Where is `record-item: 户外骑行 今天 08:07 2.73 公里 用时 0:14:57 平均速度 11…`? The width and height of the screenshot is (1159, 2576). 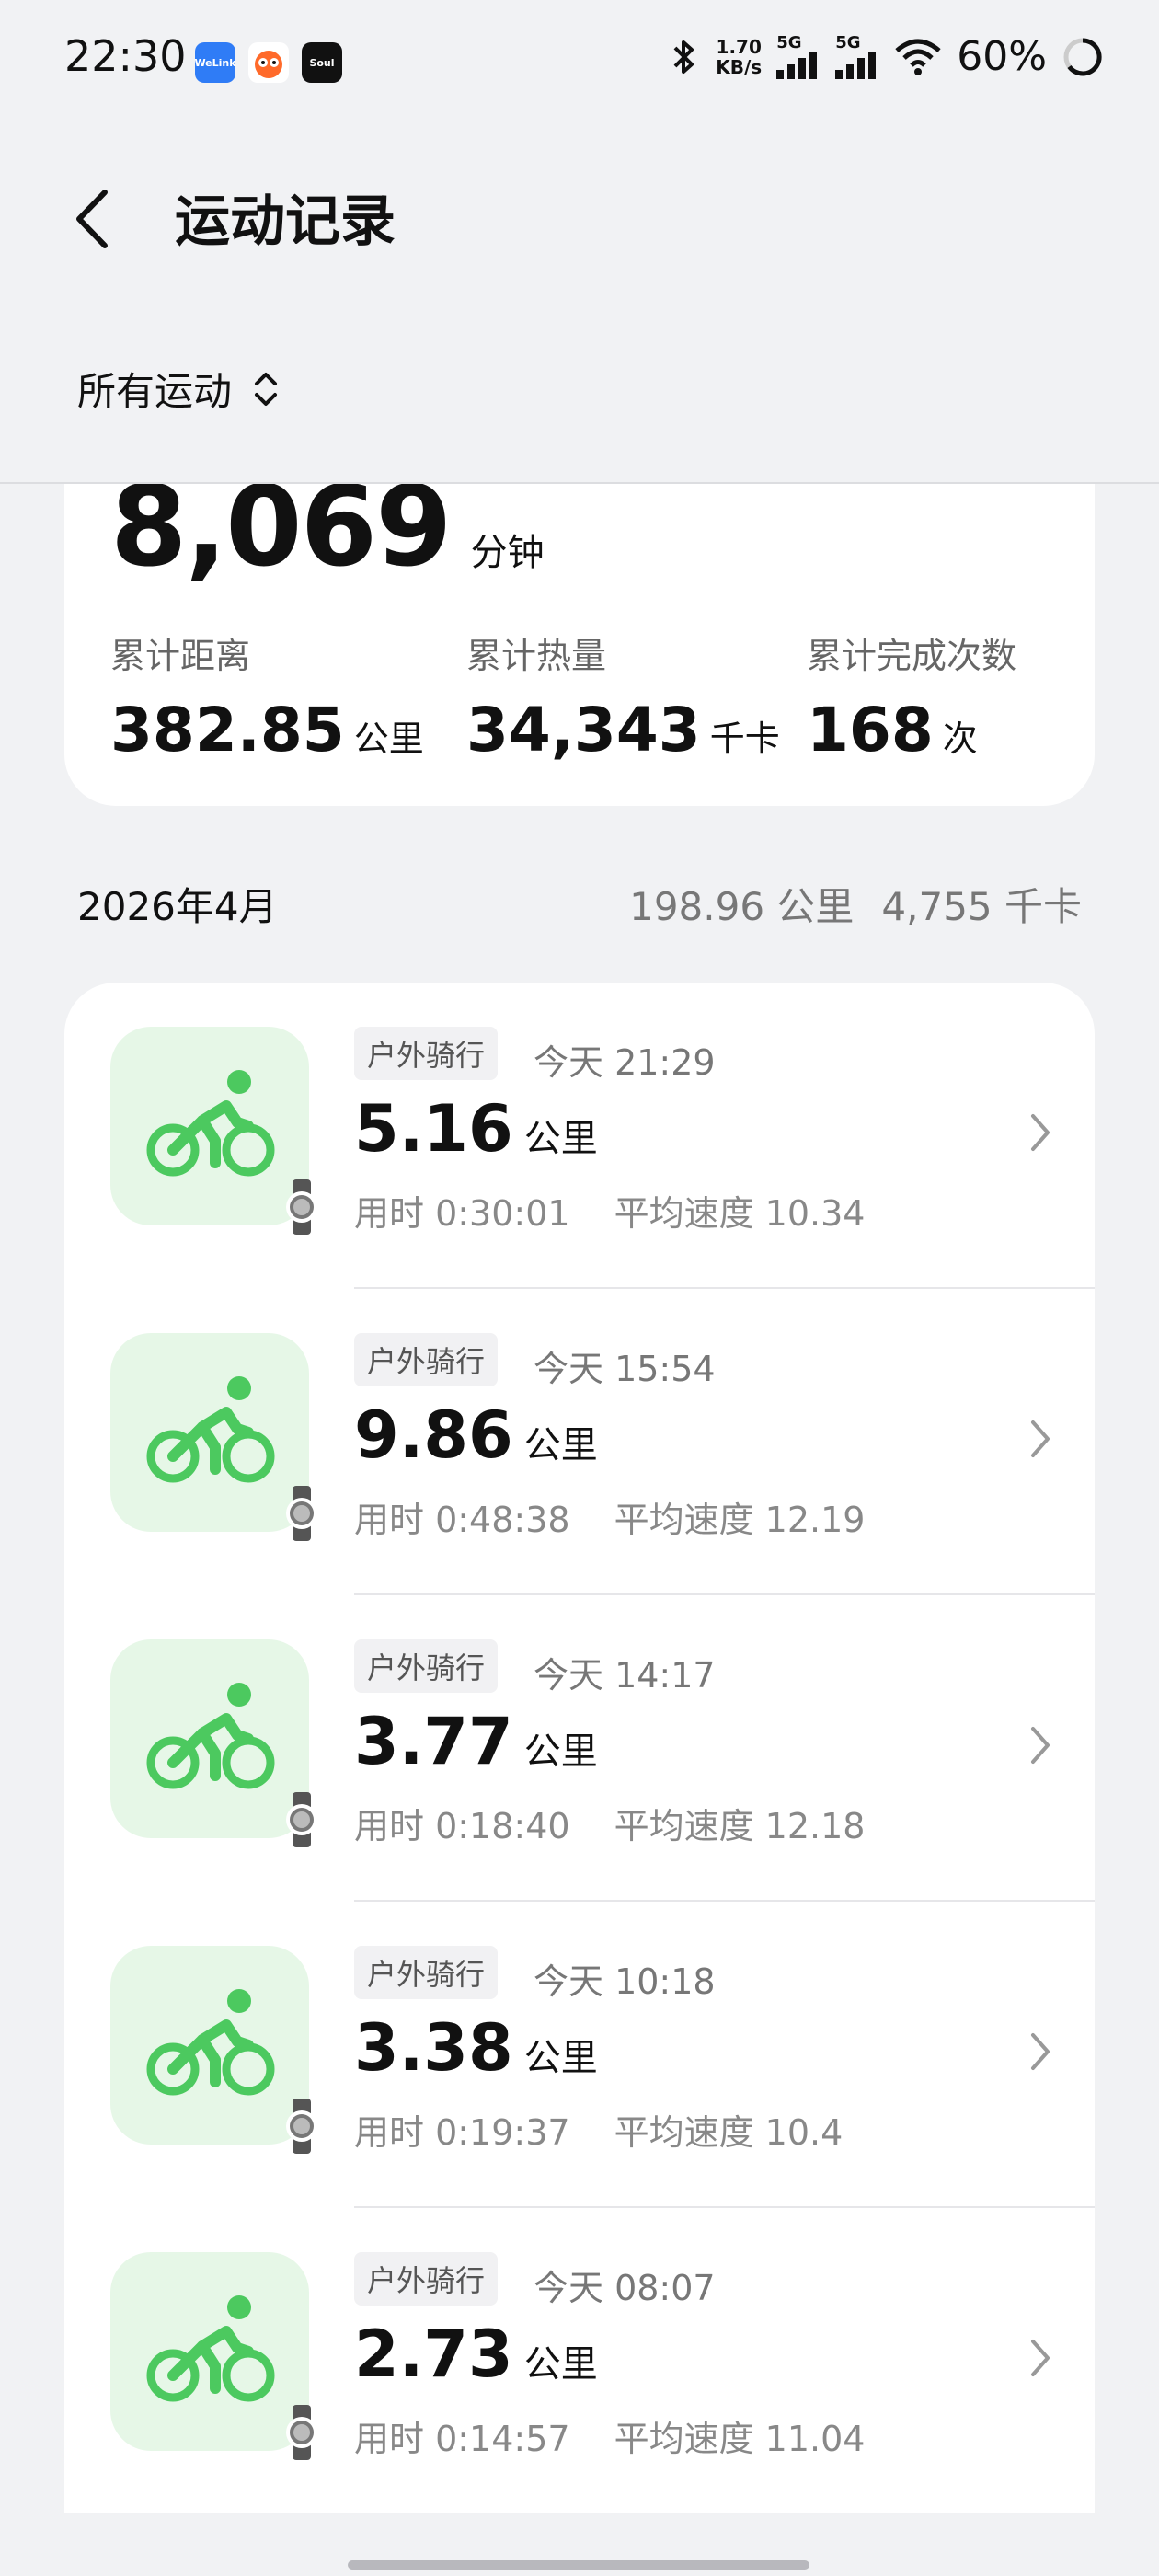
record-item: 户外骑行 今天 08:07 2.73 公里 用时 0:14:57 平均速度 11… is located at coordinates (579, 2360).